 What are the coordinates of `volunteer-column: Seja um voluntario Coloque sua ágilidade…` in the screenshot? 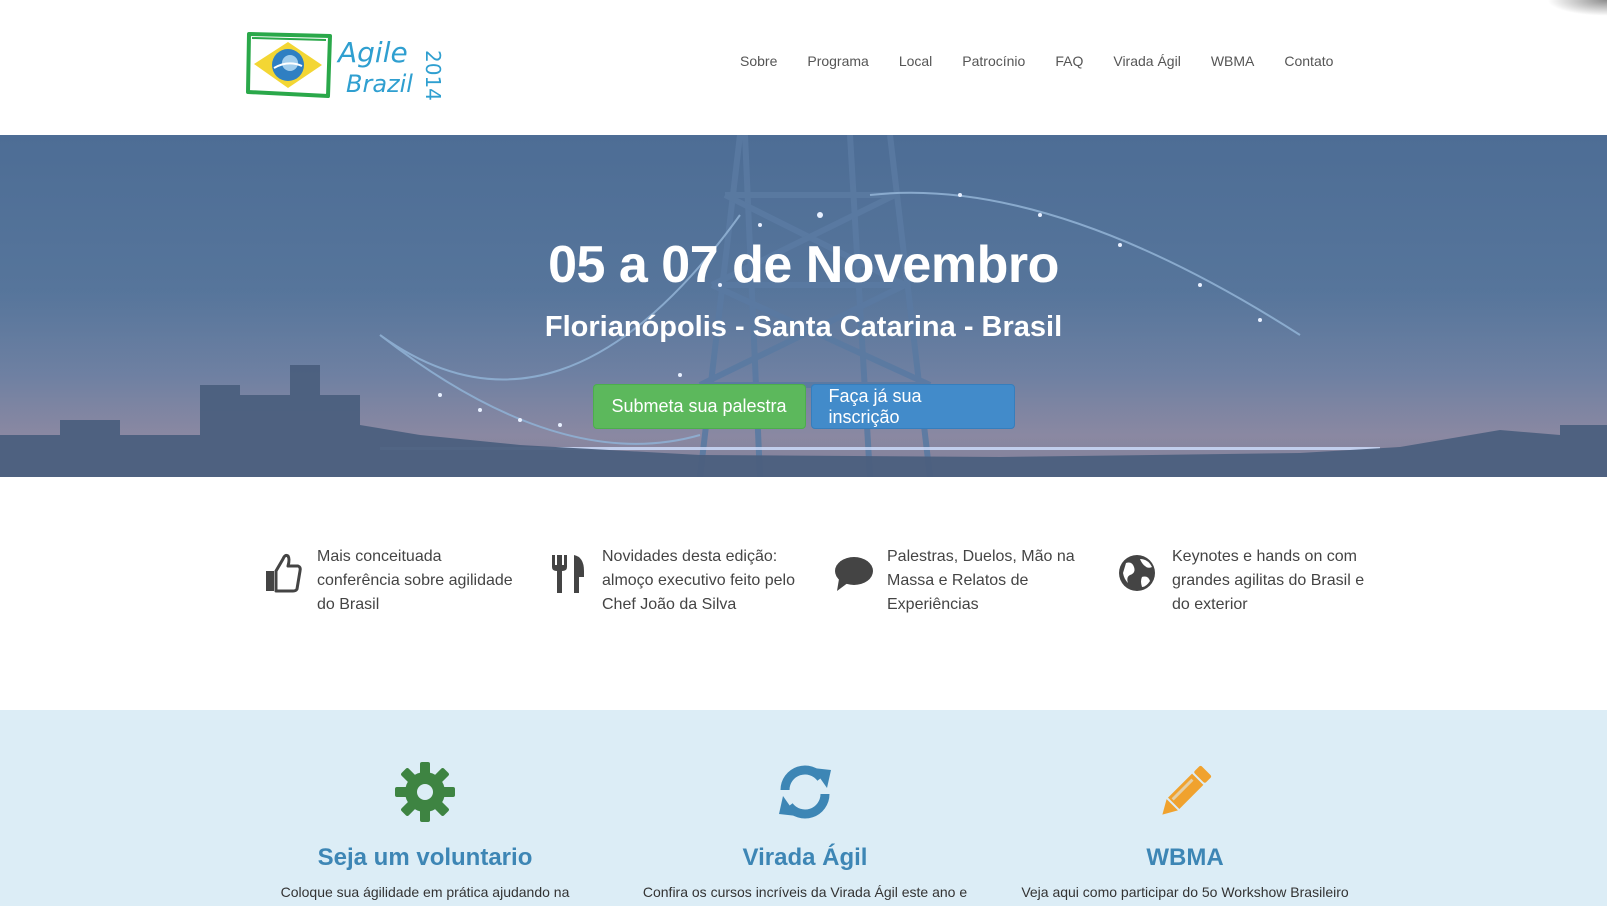 It's located at (425, 830).